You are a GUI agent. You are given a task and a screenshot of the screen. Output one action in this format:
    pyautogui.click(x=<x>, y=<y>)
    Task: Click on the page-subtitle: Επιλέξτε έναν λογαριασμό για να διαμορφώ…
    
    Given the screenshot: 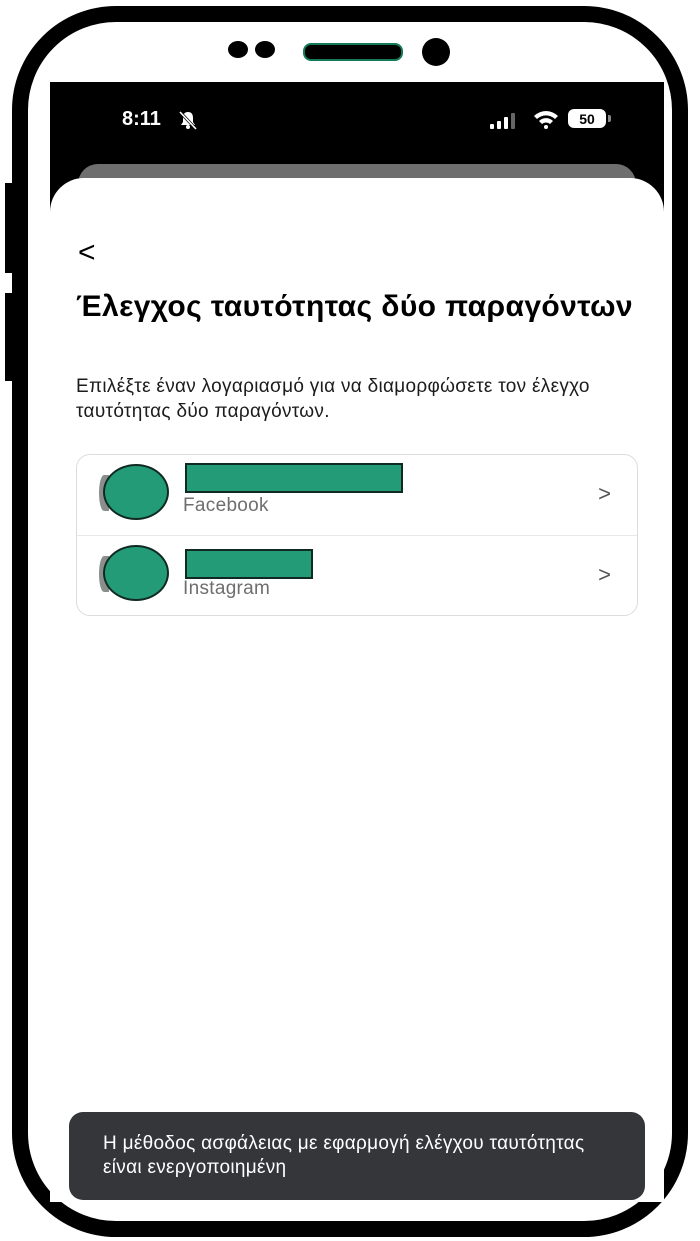 What is the action you would take?
    pyautogui.click(x=333, y=399)
    